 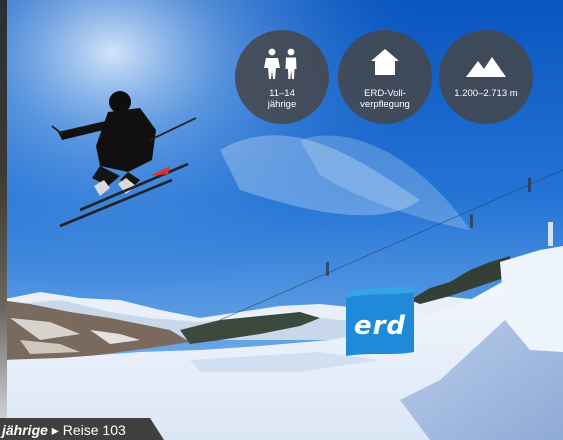 I want to click on food-badge: ERD-Voll- verpflegung, so click(x=385, y=77).